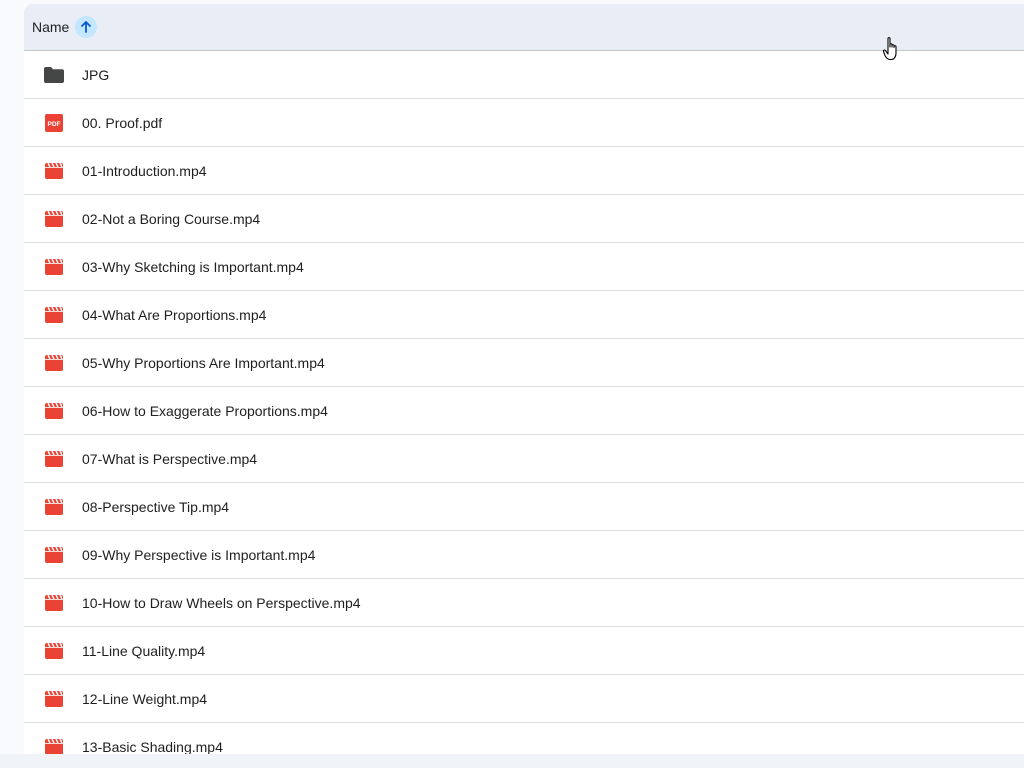 The image size is (1024, 768). What do you see at coordinates (199, 554) in the screenshot?
I see `file-name: 09-Why Perspective is Important.mp4` at bounding box center [199, 554].